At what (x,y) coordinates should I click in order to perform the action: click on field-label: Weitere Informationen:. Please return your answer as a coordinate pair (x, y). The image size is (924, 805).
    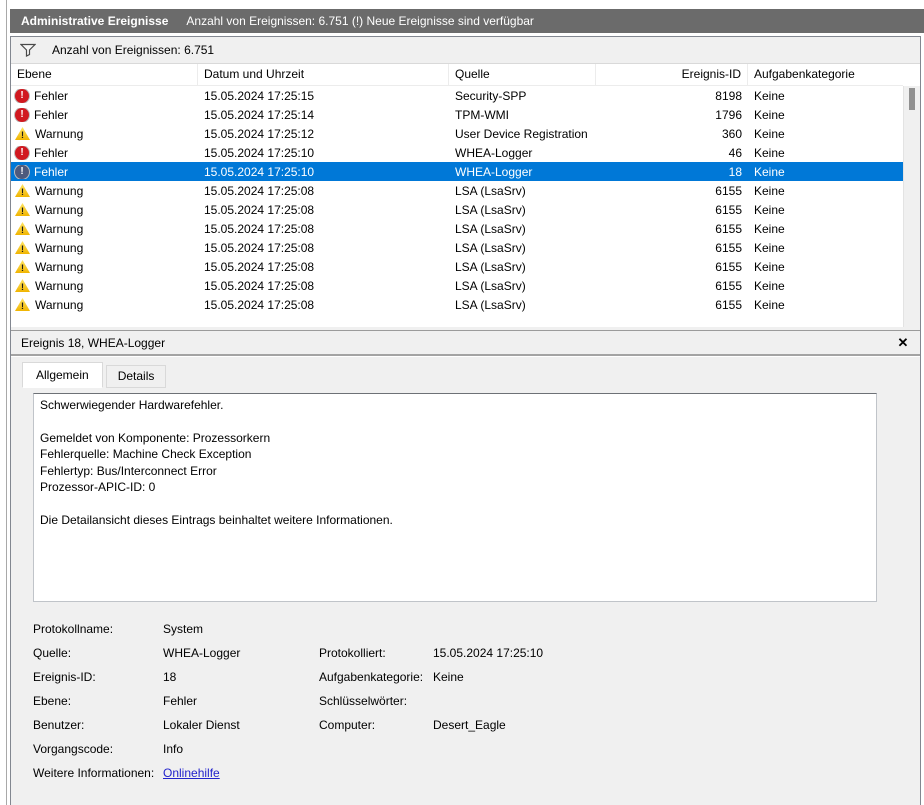
    Looking at the image, I should click on (94, 773).